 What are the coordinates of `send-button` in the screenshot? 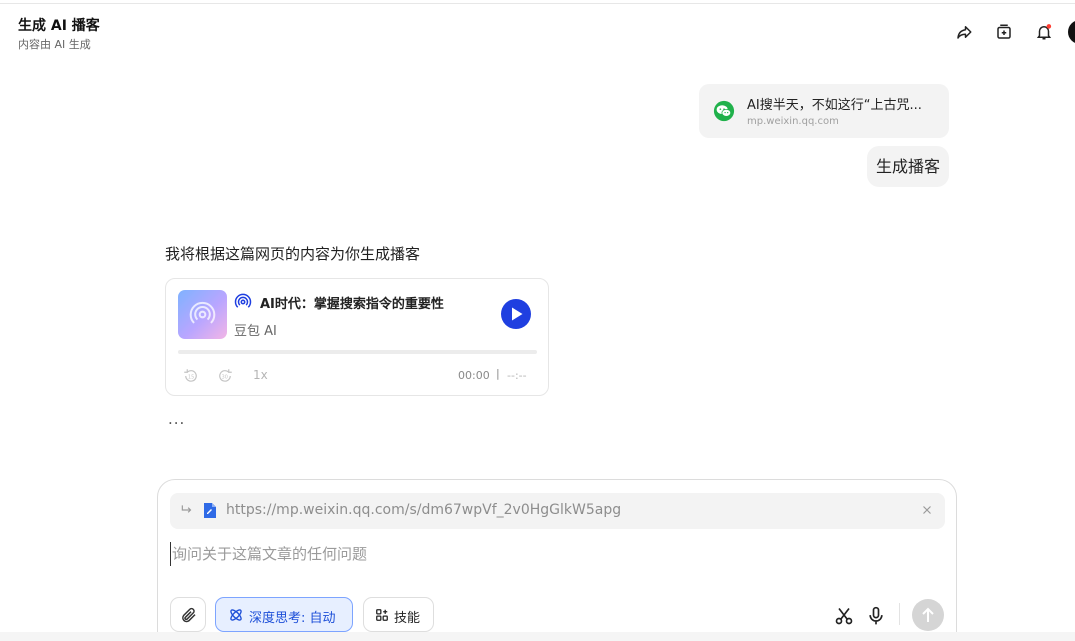 It's located at (928, 615).